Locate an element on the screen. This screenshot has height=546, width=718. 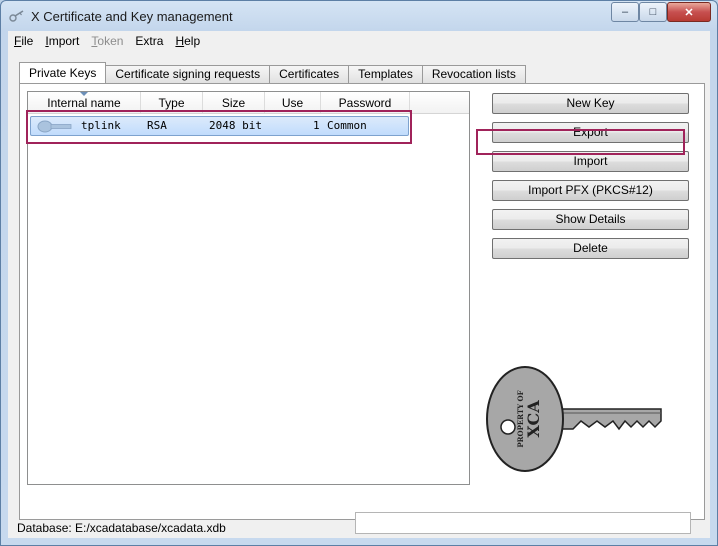
minimize-button: – is located at coordinates (625, 12).